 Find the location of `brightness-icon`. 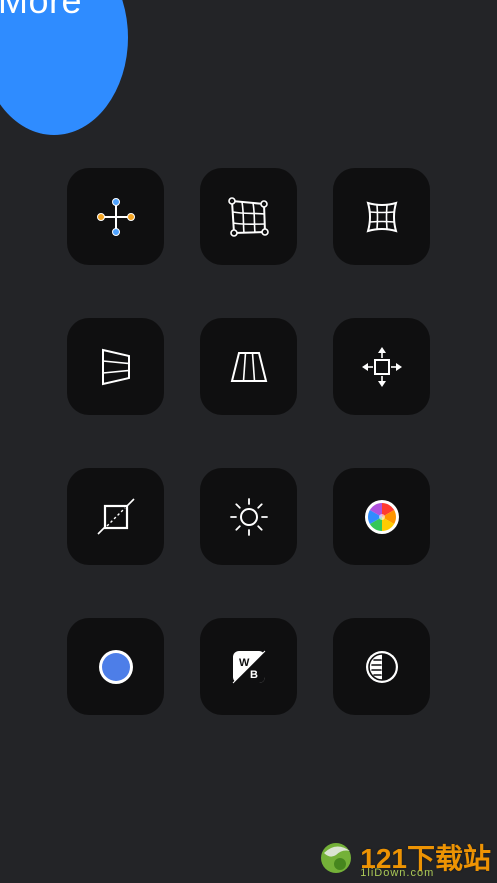

brightness-icon is located at coordinates (248, 516).